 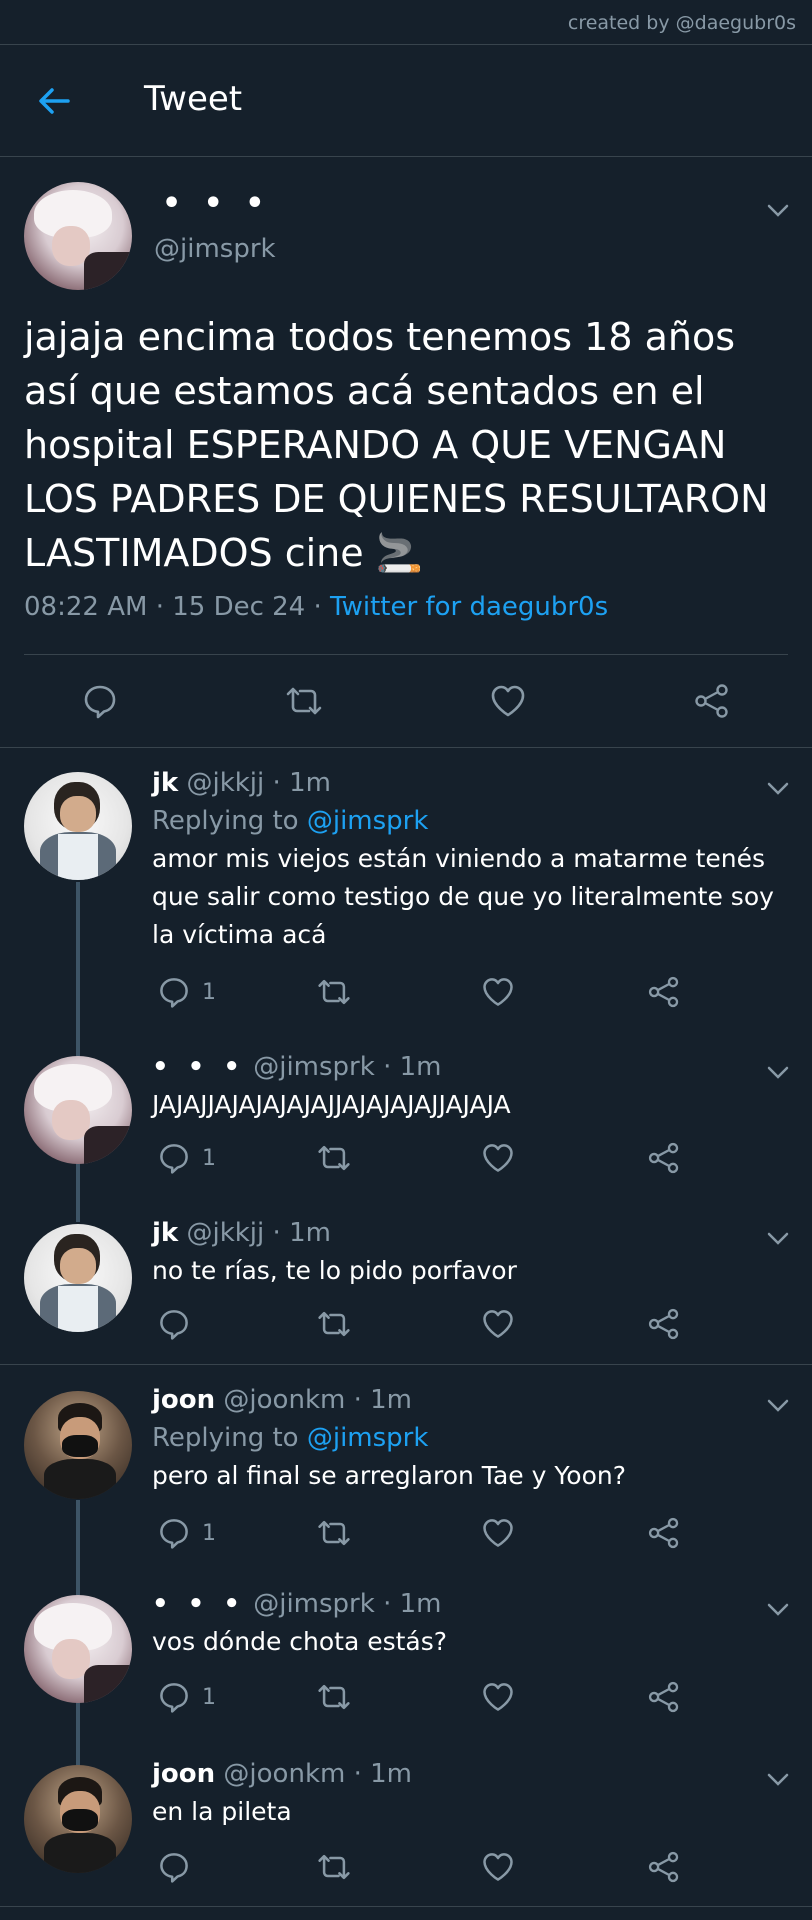 What do you see at coordinates (86, 607) in the screenshot?
I see `tweet-time: 08:22 AM` at bounding box center [86, 607].